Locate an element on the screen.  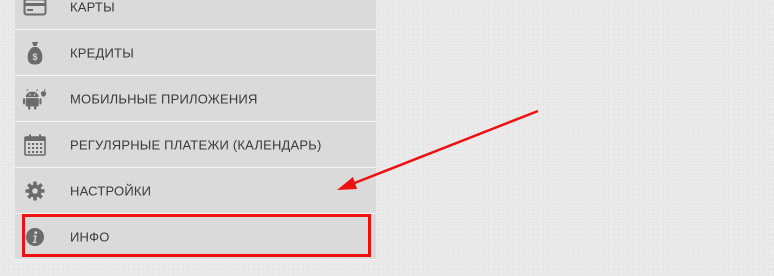
menu-item-label: РЕГУЛЯРНЫЕ ПЛАТЕЖИ (КАЛЕНДАРЬ) is located at coordinates (196, 144).